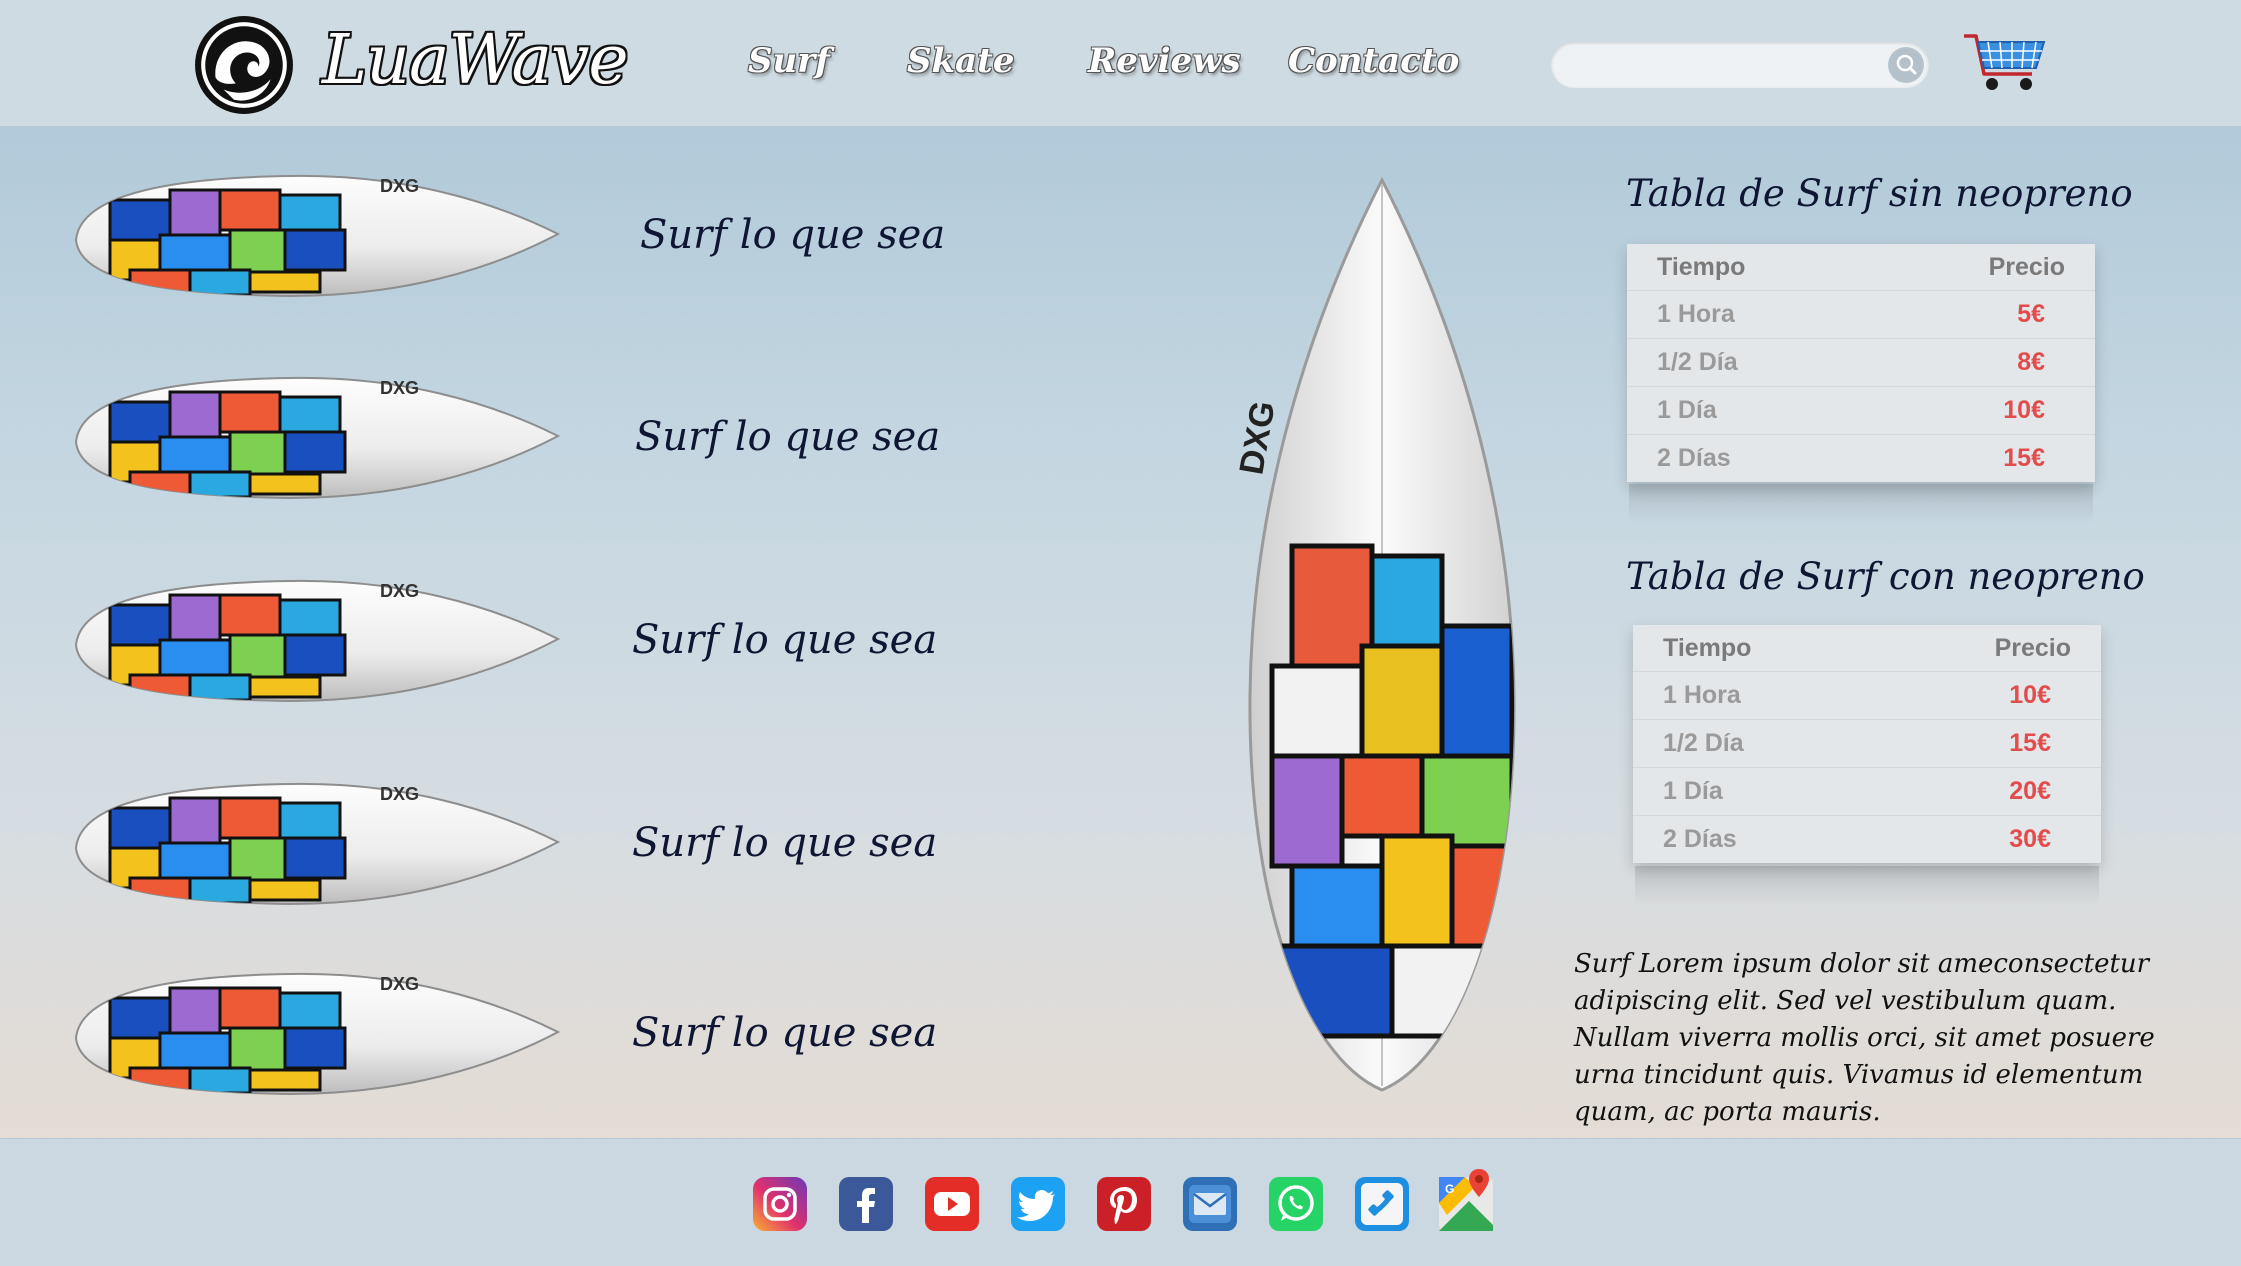  I want to click on google-maps-icon: G, so click(1466, 1200).